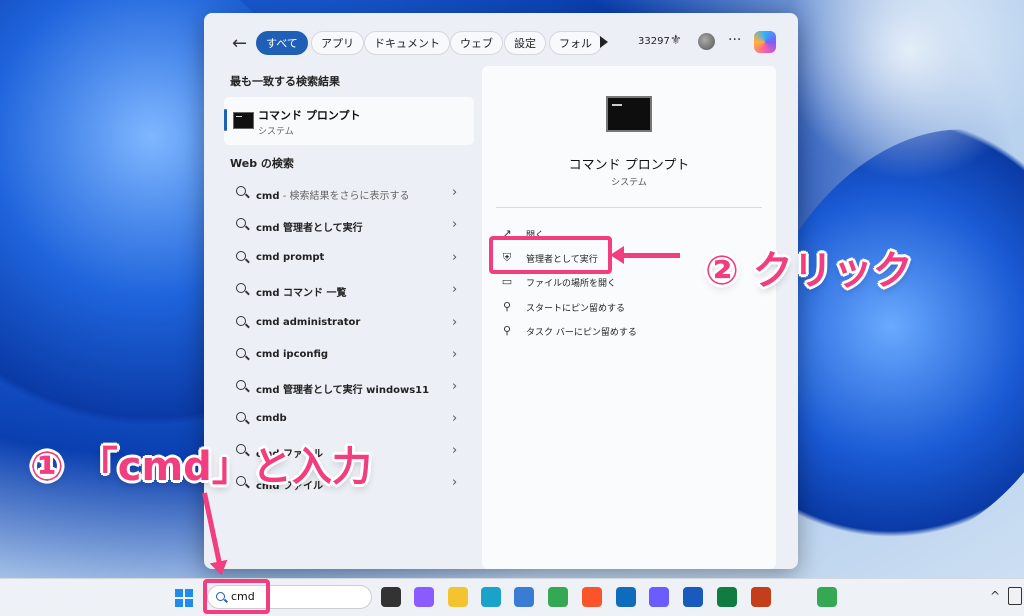  What do you see at coordinates (476, 43) in the screenshot?
I see `filter-chip-web: ウェブ` at bounding box center [476, 43].